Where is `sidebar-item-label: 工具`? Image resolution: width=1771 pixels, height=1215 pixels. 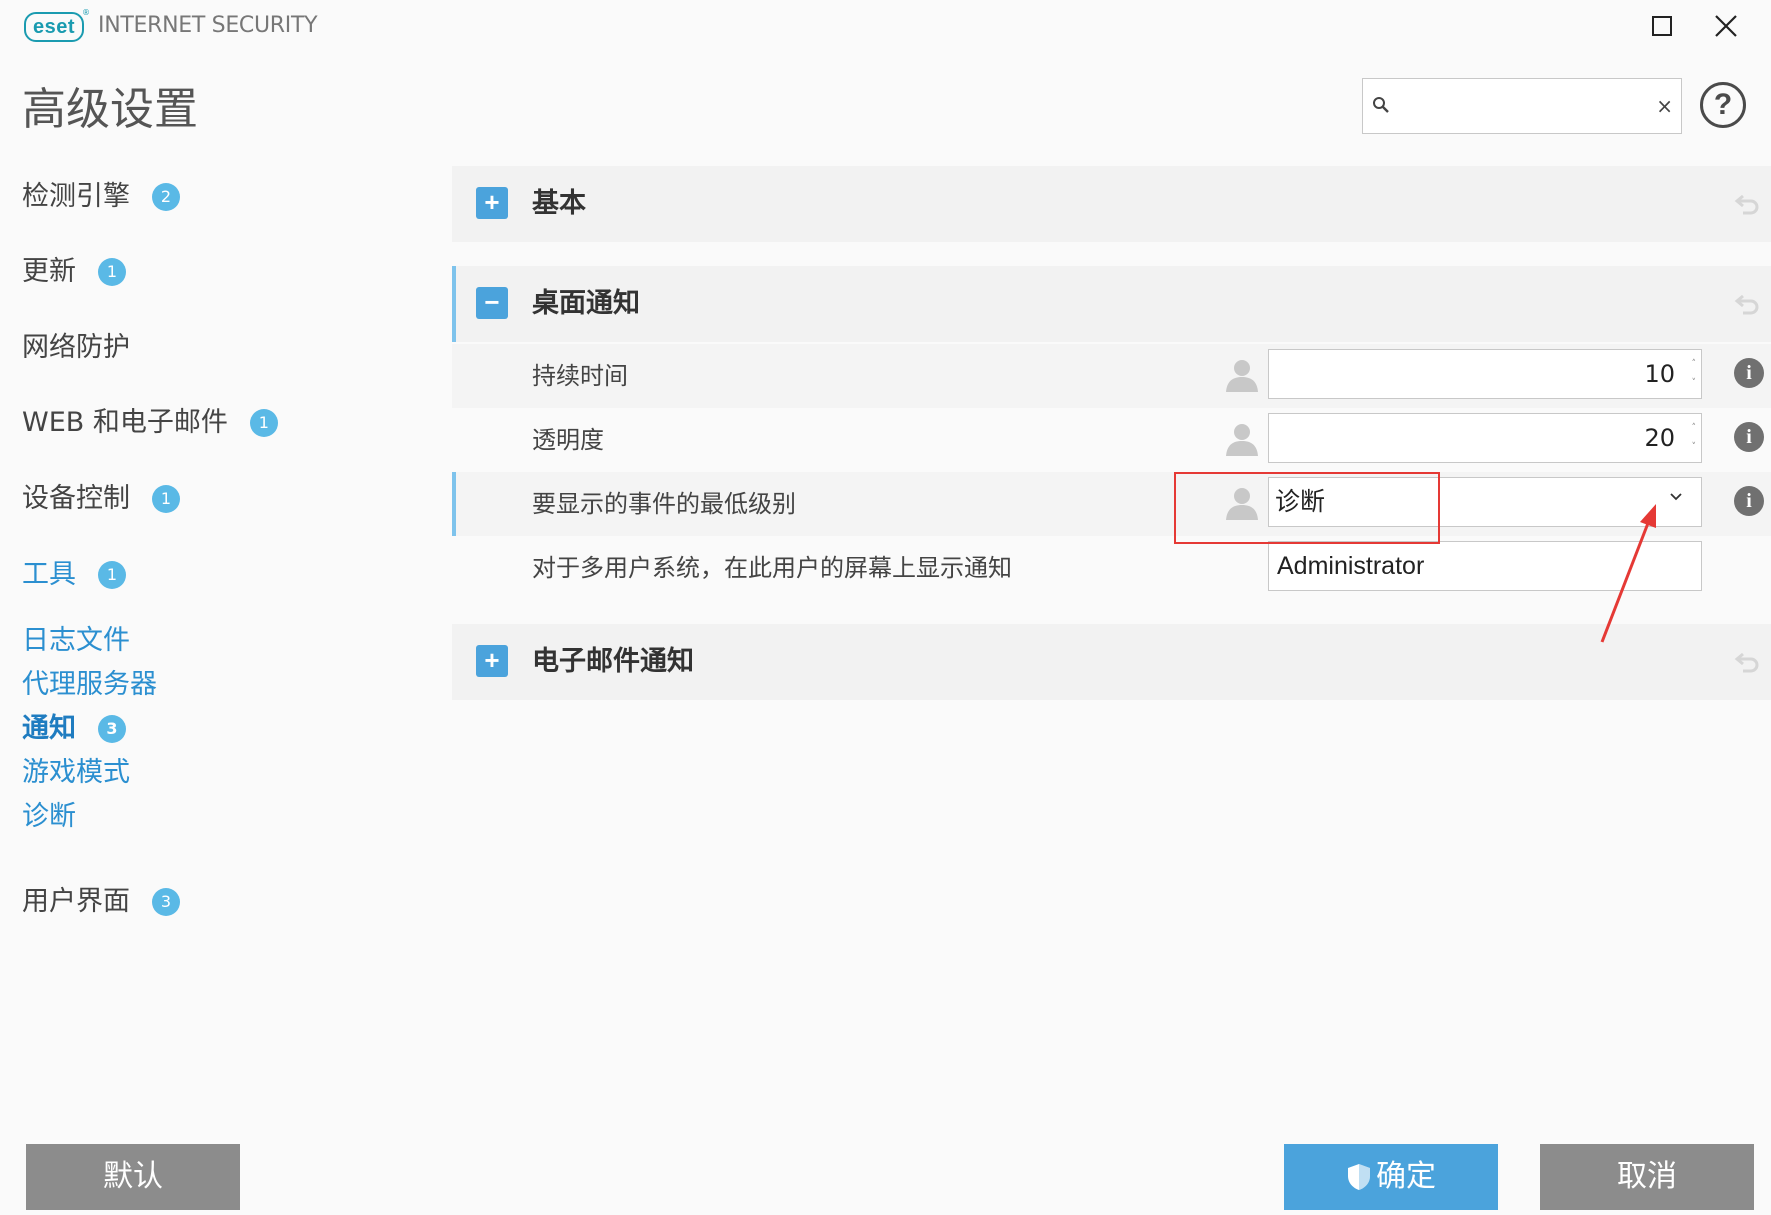
sidebar-item-label: 工具 is located at coordinates (49, 574).